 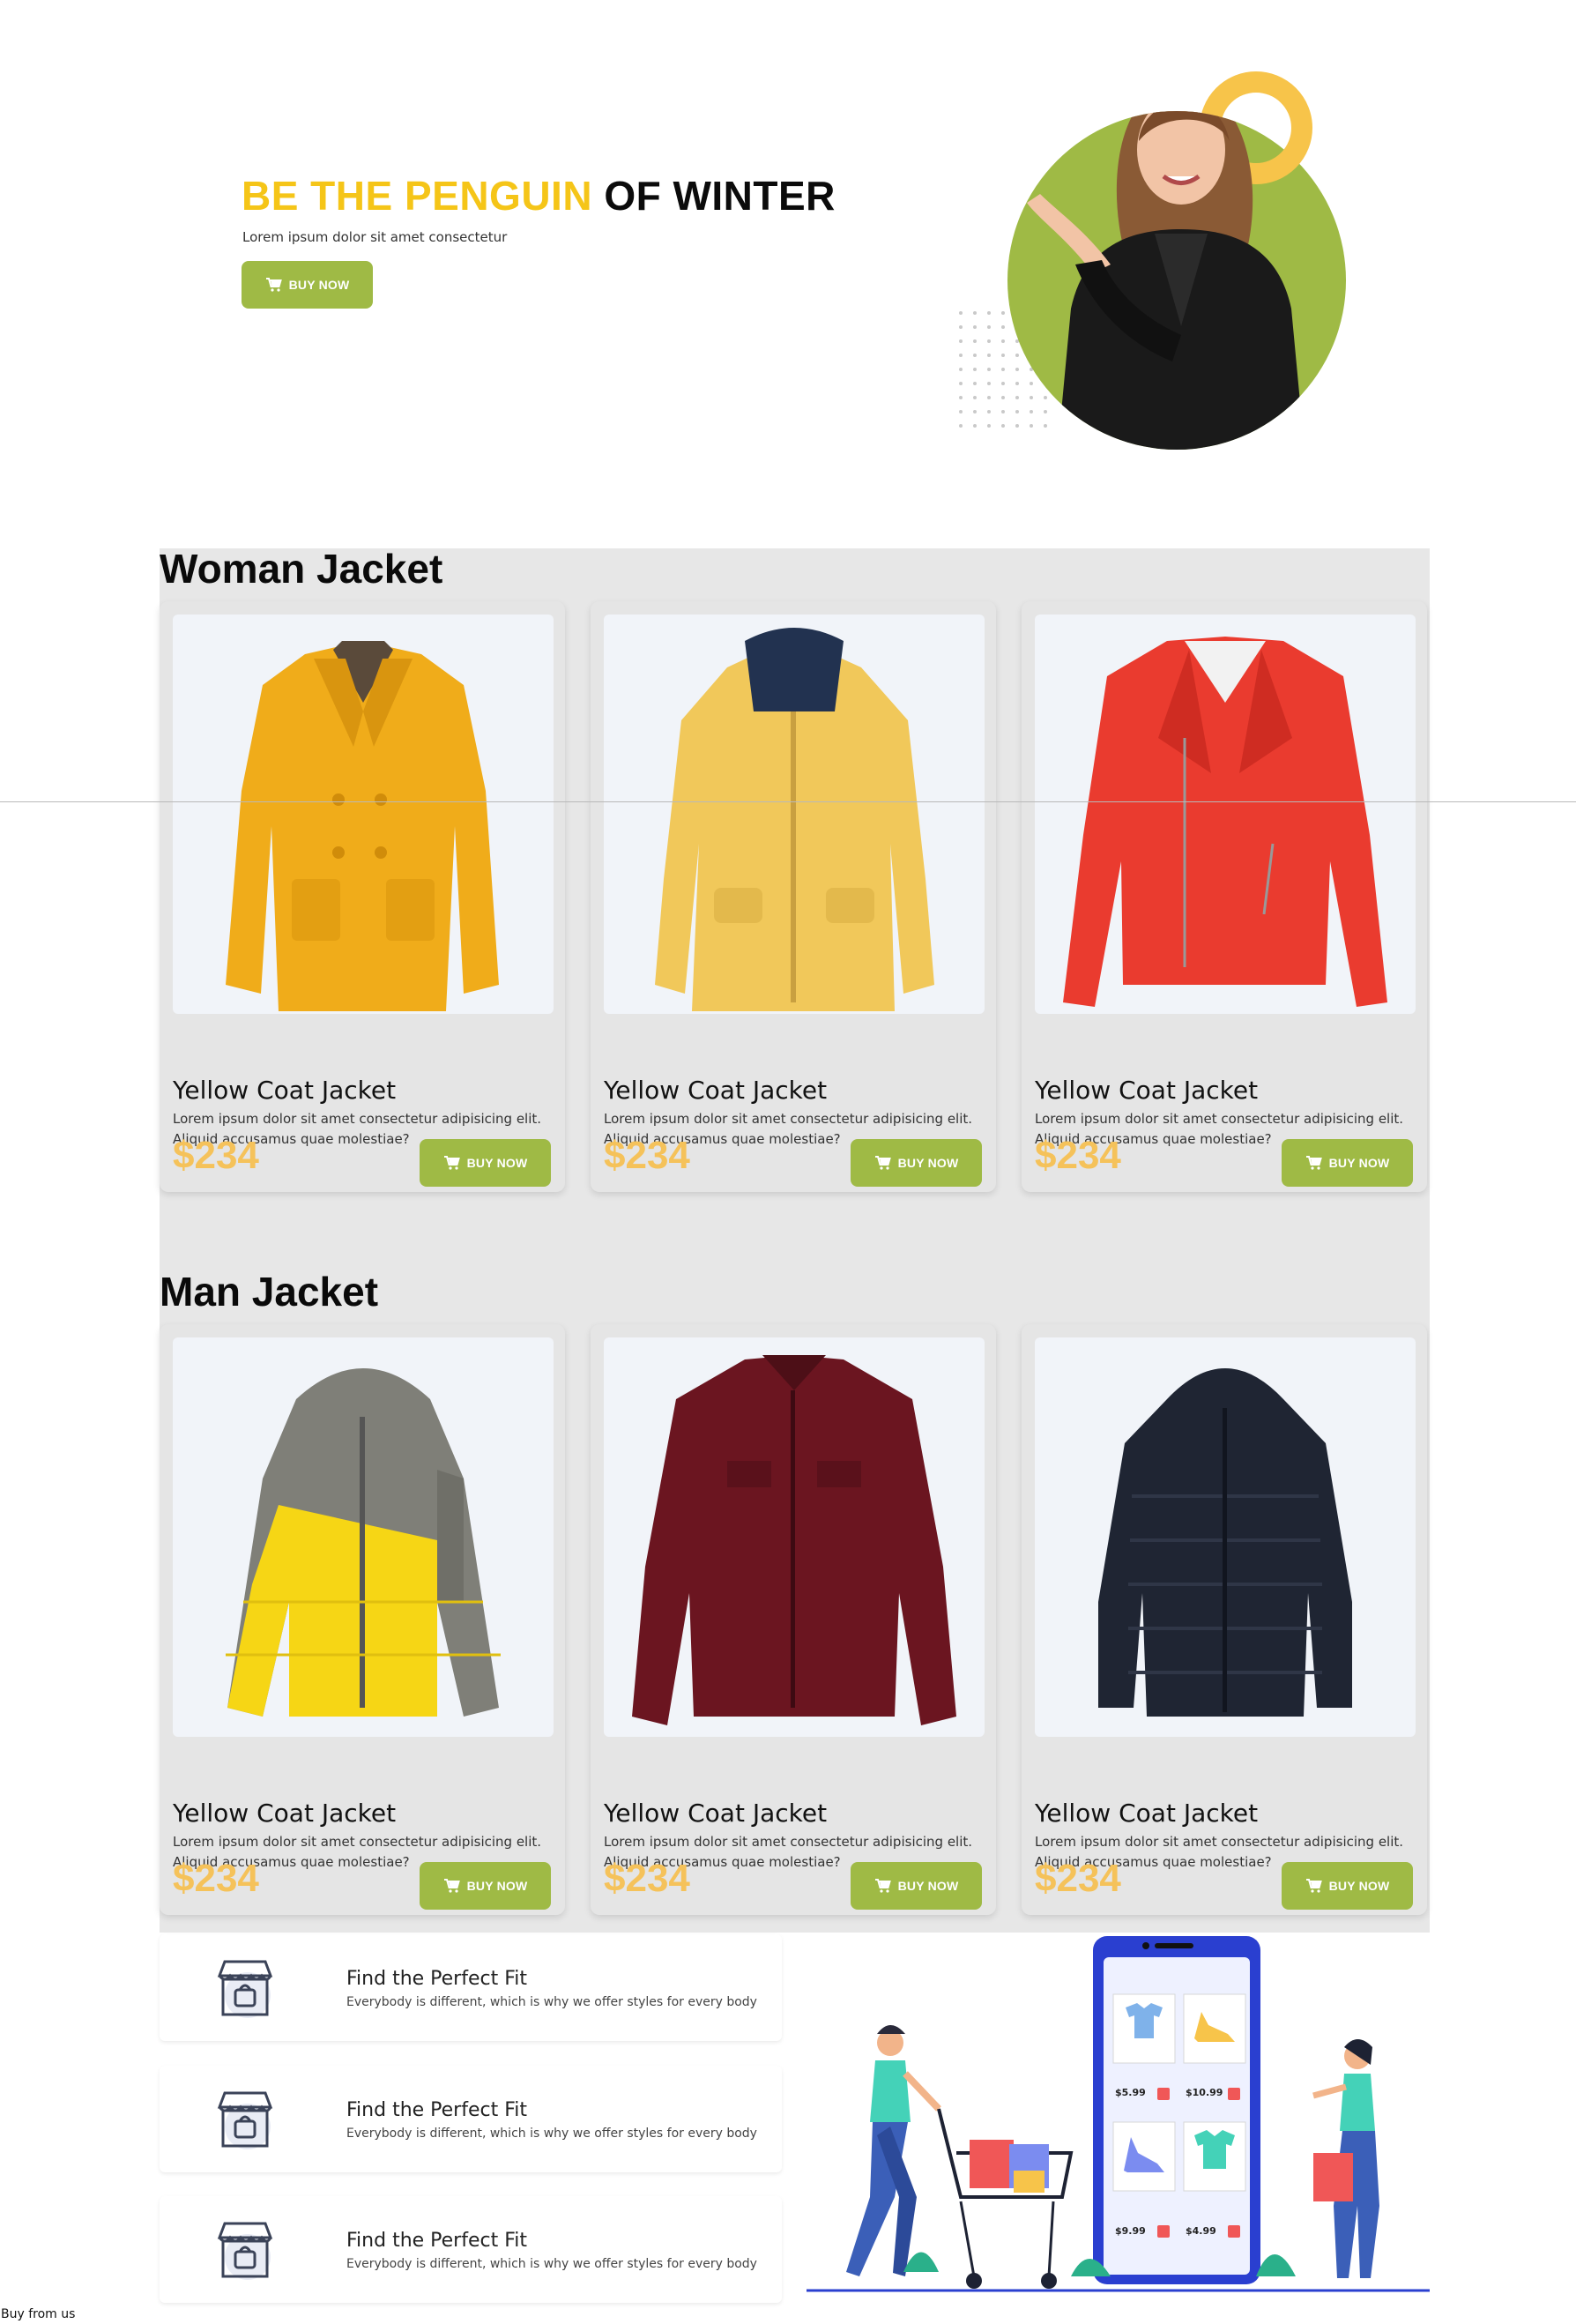 What do you see at coordinates (1118, 2118) in the screenshot?
I see `online-shopping-illustration: $5.99 $10.99 $9.99 $4.99` at bounding box center [1118, 2118].